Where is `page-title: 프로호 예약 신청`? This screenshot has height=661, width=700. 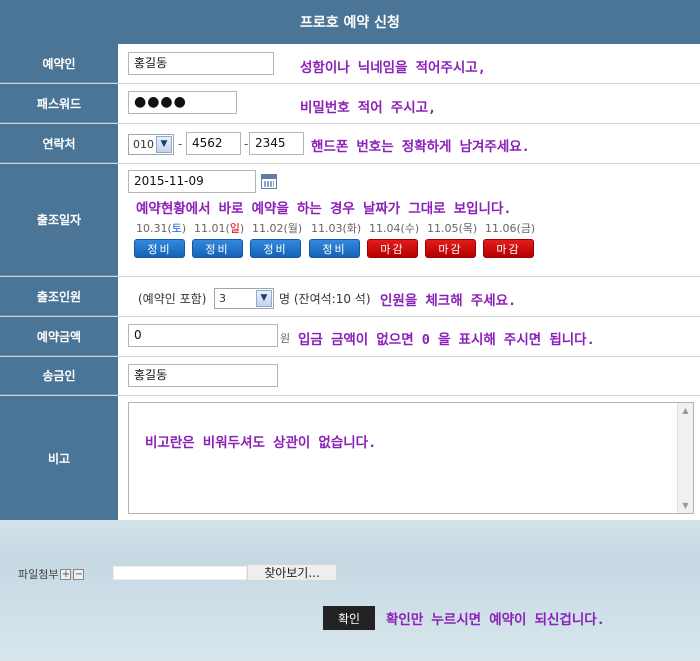 page-title: 프로호 예약 신청 is located at coordinates (350, 22).